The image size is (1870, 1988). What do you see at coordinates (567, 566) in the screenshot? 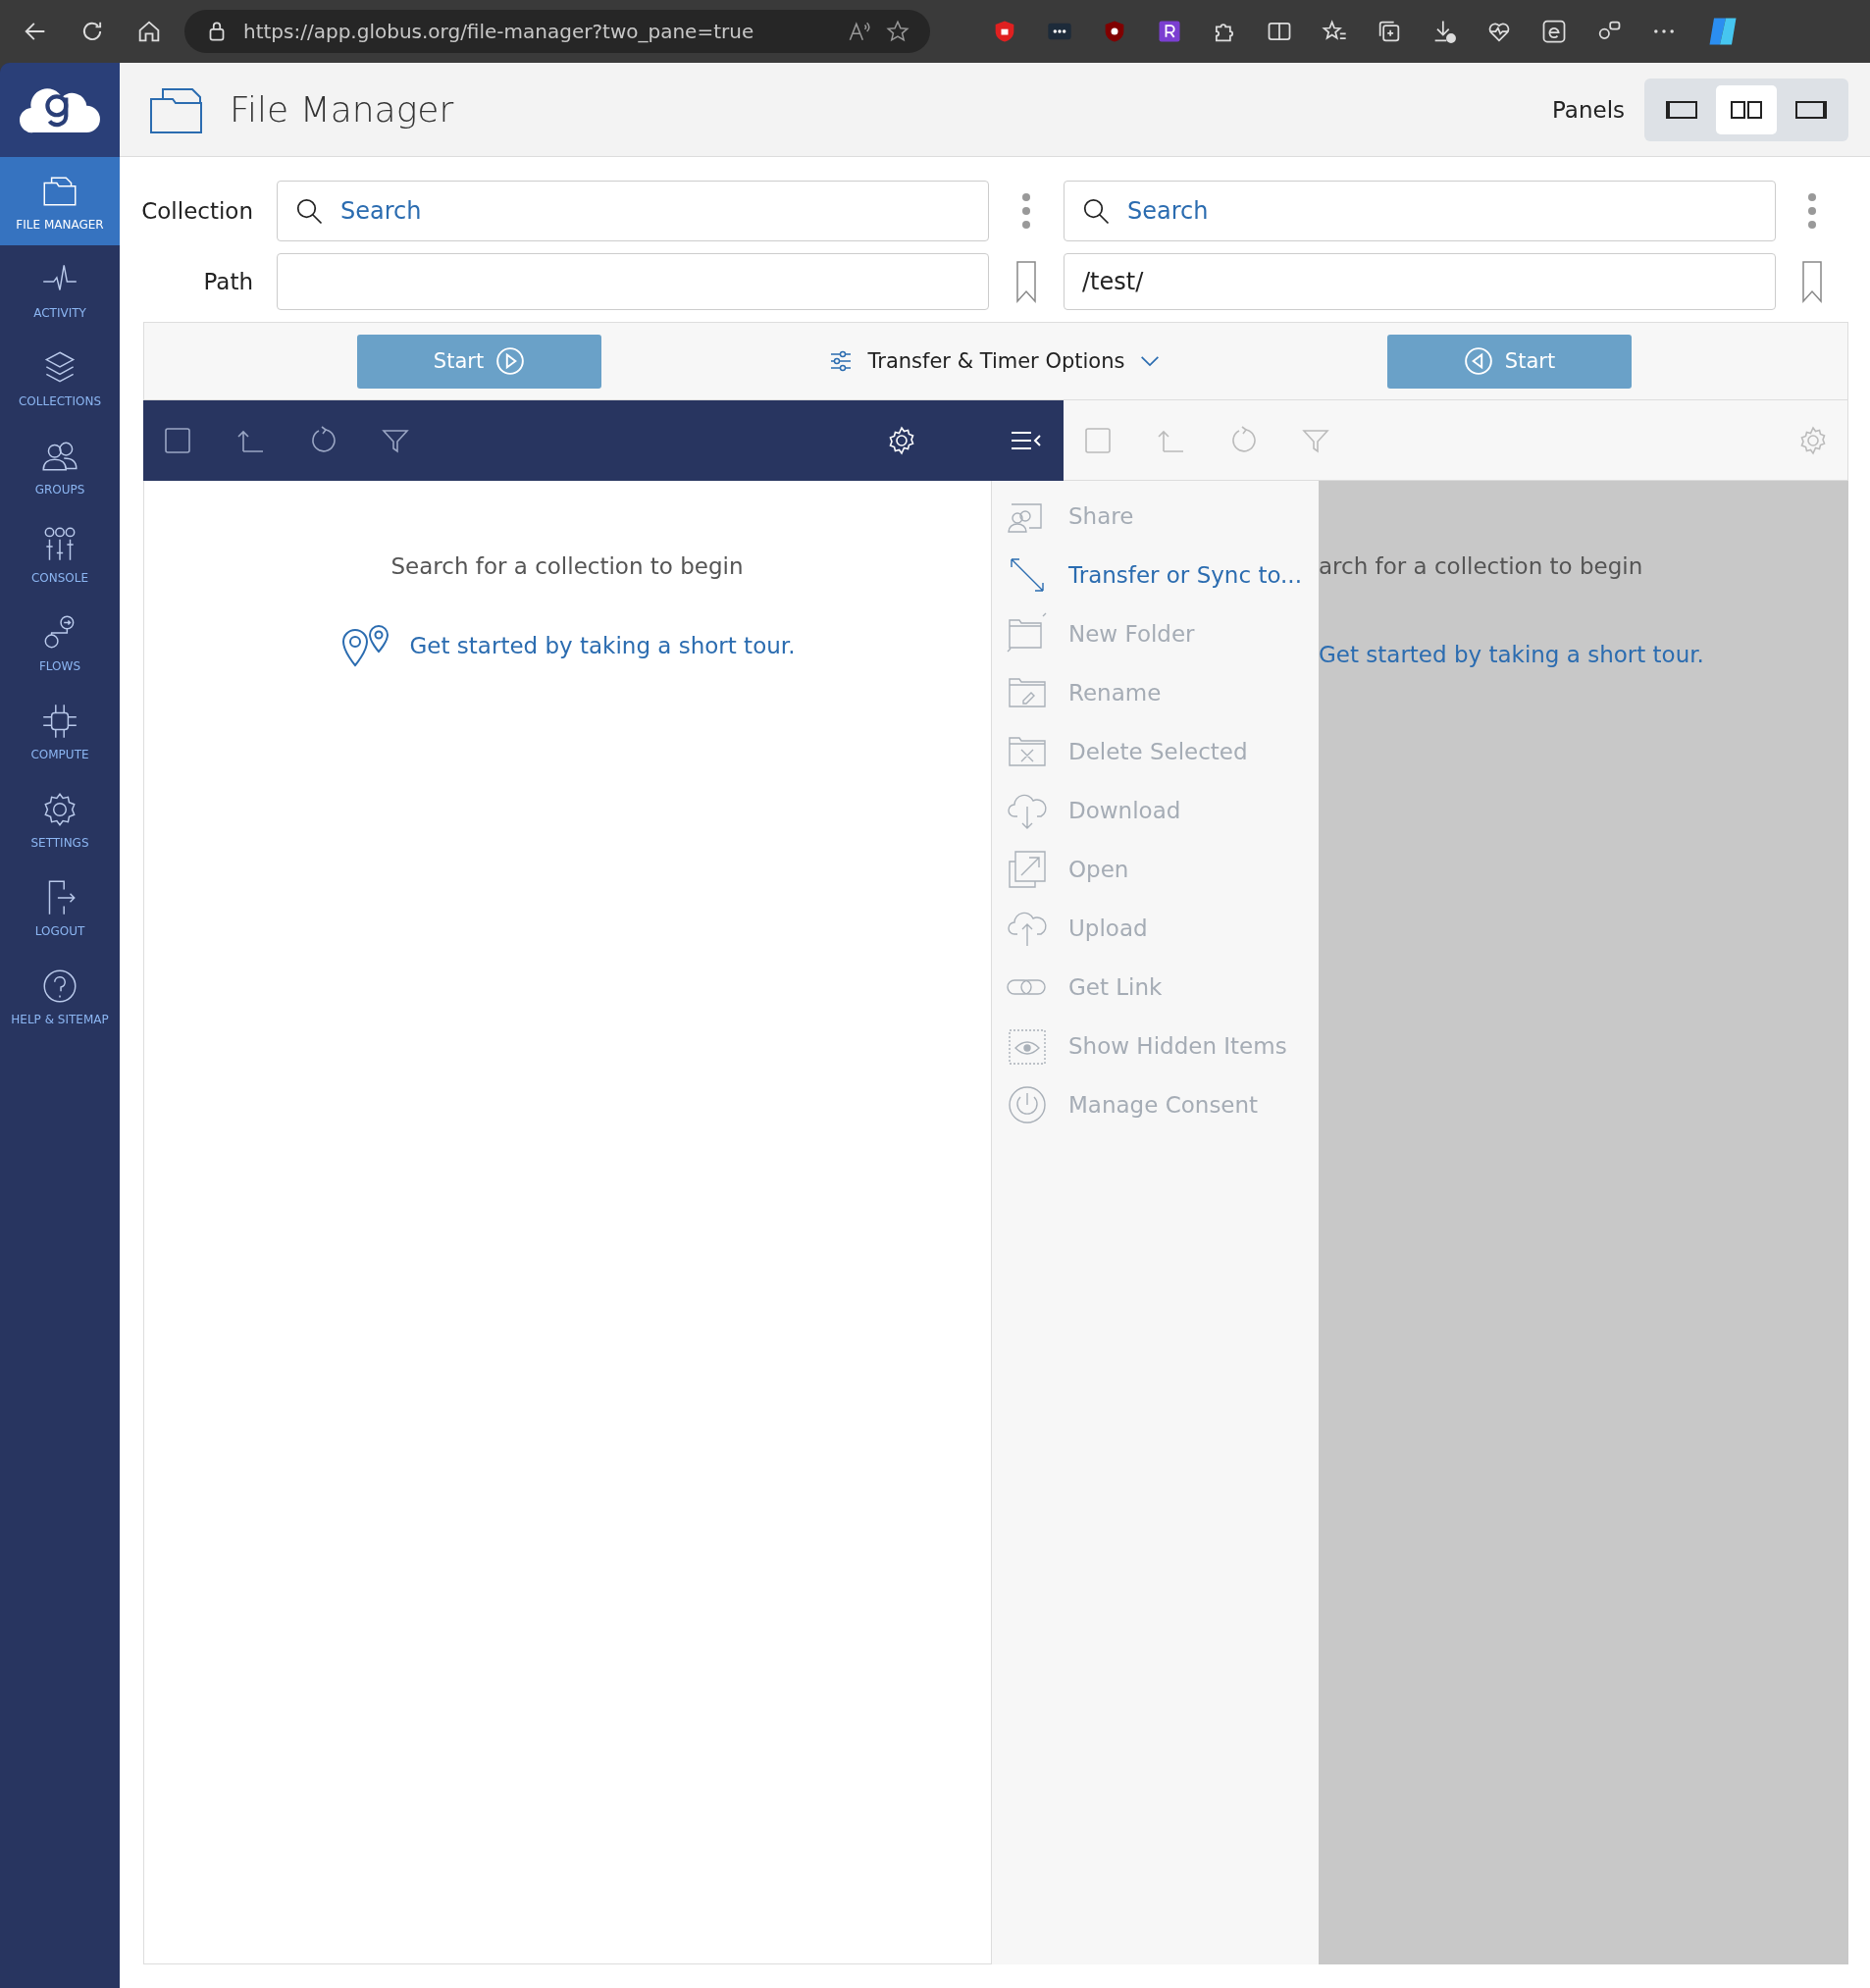
I see `empty-message: Search for a collection to begin` at bounding box center [567, 566].